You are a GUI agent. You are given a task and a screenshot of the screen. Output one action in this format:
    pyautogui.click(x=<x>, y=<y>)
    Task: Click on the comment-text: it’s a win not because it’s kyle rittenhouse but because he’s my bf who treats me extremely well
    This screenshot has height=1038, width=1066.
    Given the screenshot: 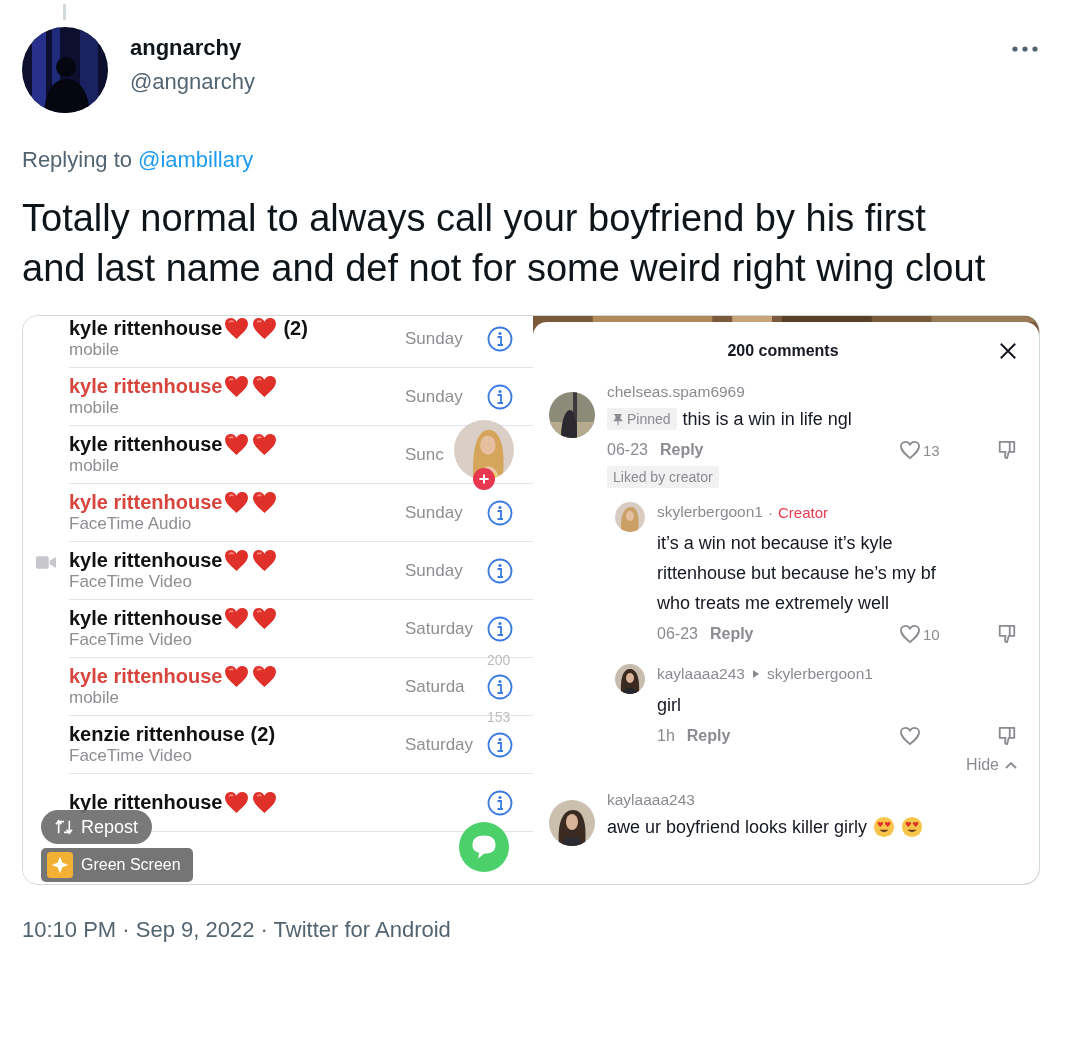 What is the action you would take?
    pyautogui.click(x=797, y=573)
    